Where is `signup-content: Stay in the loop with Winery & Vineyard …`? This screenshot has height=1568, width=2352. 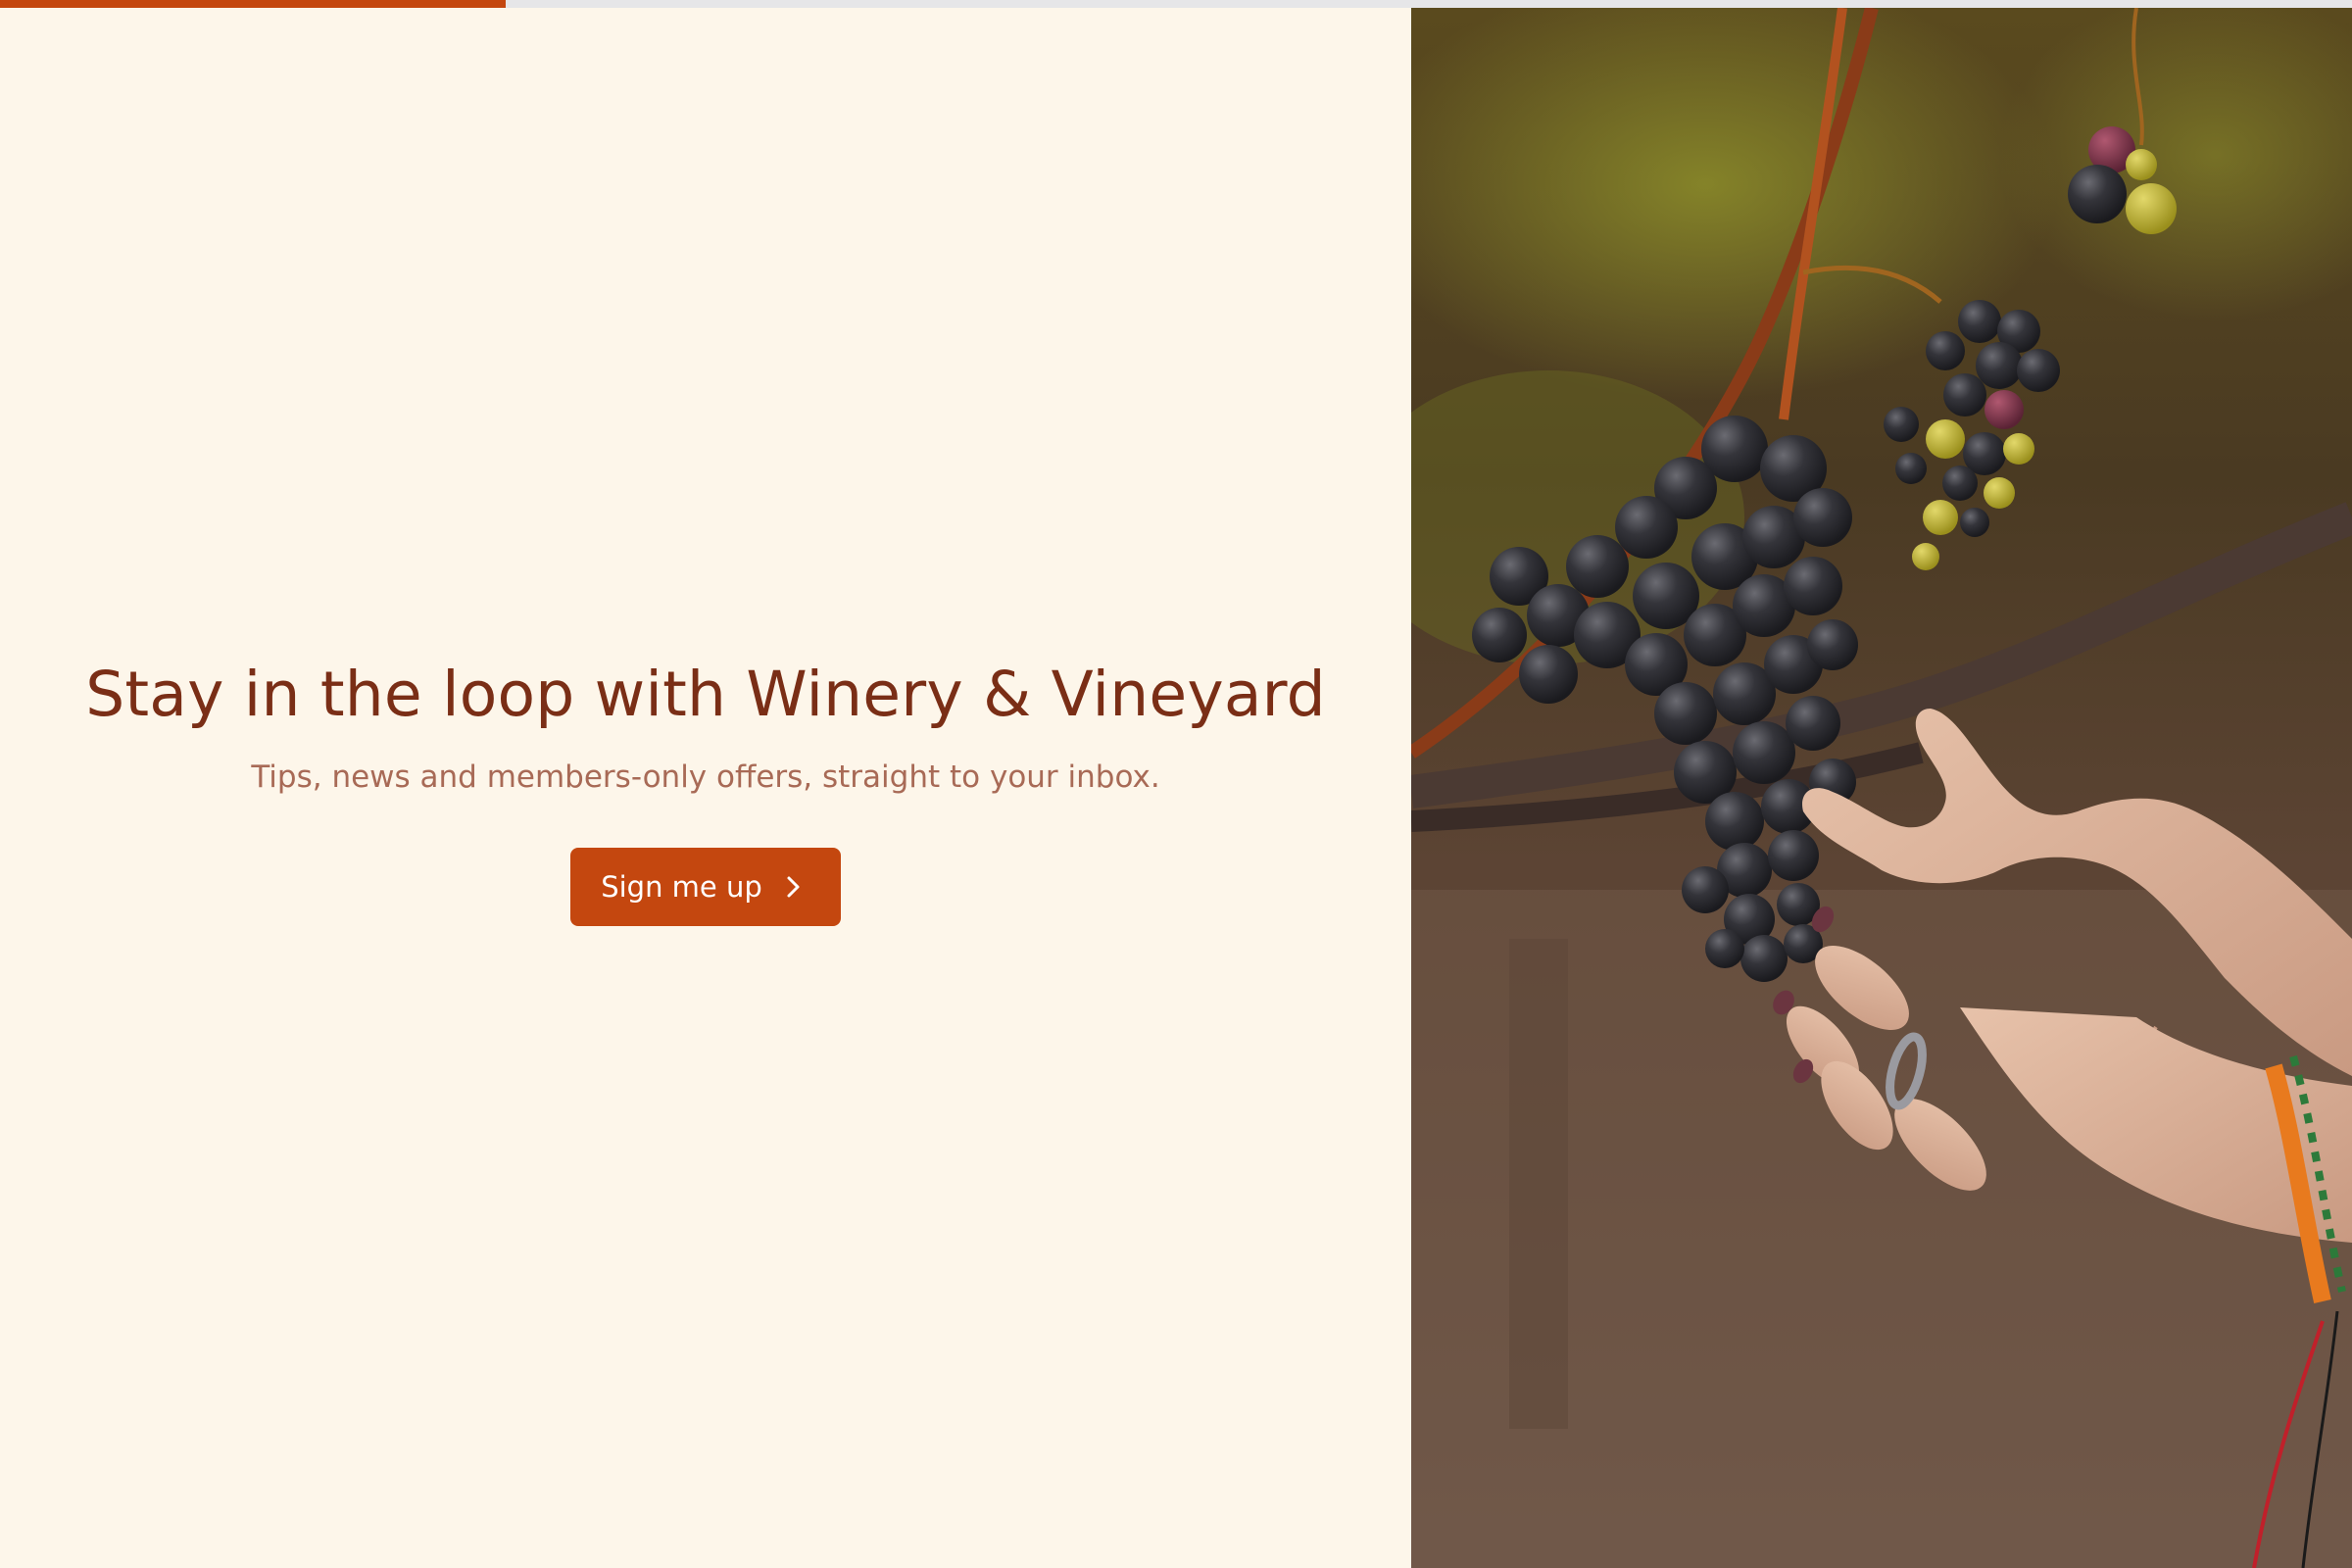
signup-content: Stay in the loop with Winery & Vineyard … is located at coordinates (705, 792).